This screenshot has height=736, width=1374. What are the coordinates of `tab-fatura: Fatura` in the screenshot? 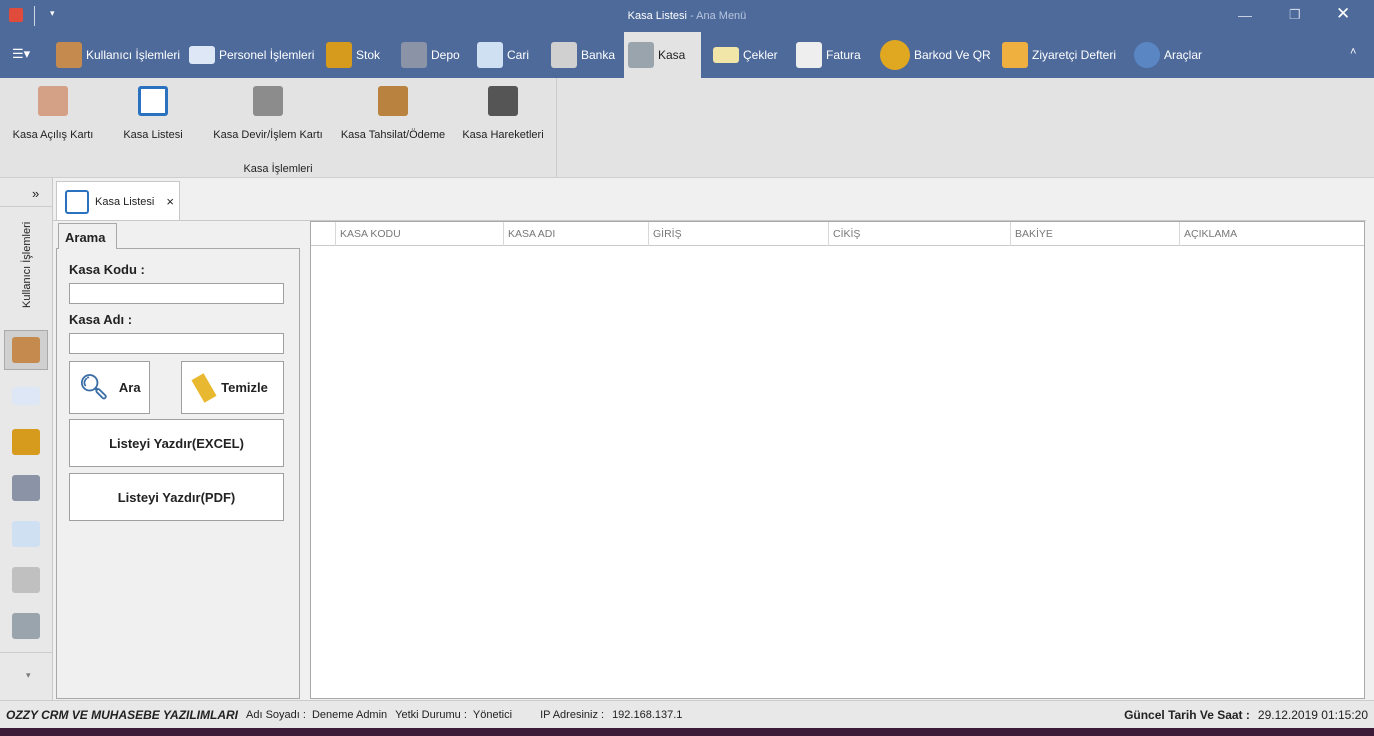 It's located at (828, 55).